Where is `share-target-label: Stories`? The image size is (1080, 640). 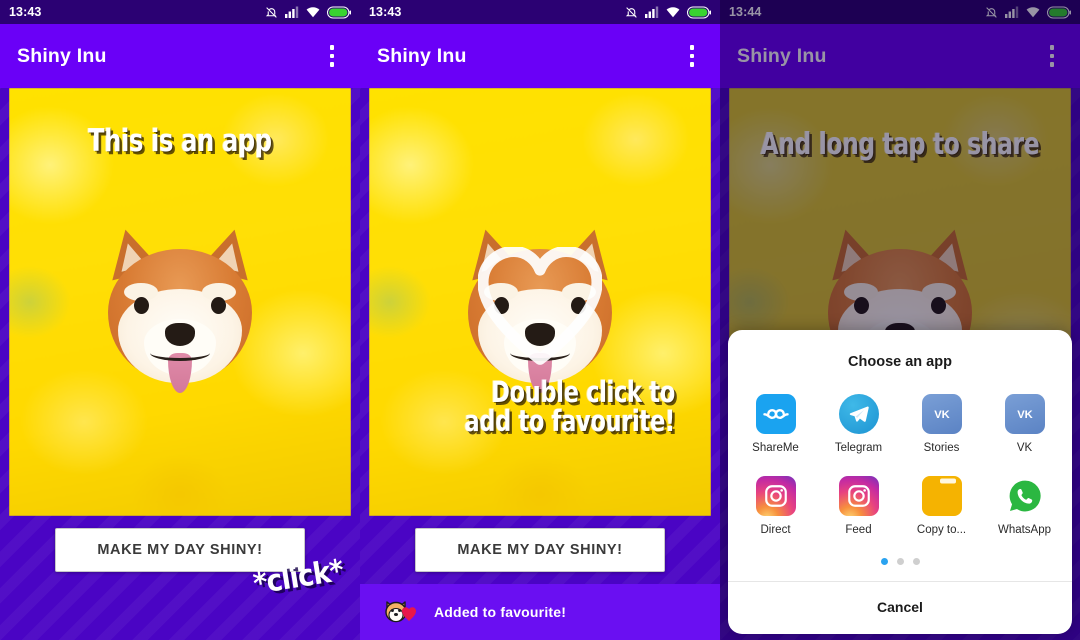 share-target-label: Stories is located at coordinates (941, 448).